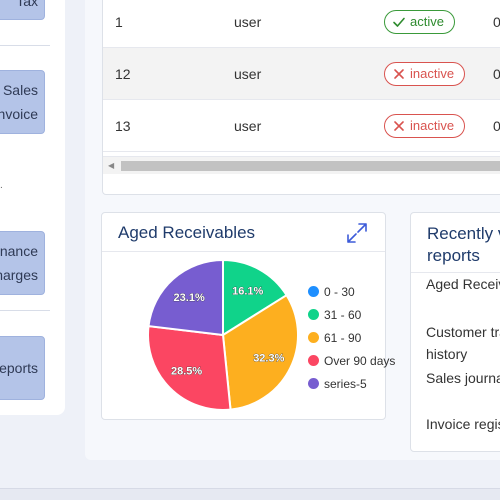  I want to click on sidebar-button-label: Charges, so click(19, 275).